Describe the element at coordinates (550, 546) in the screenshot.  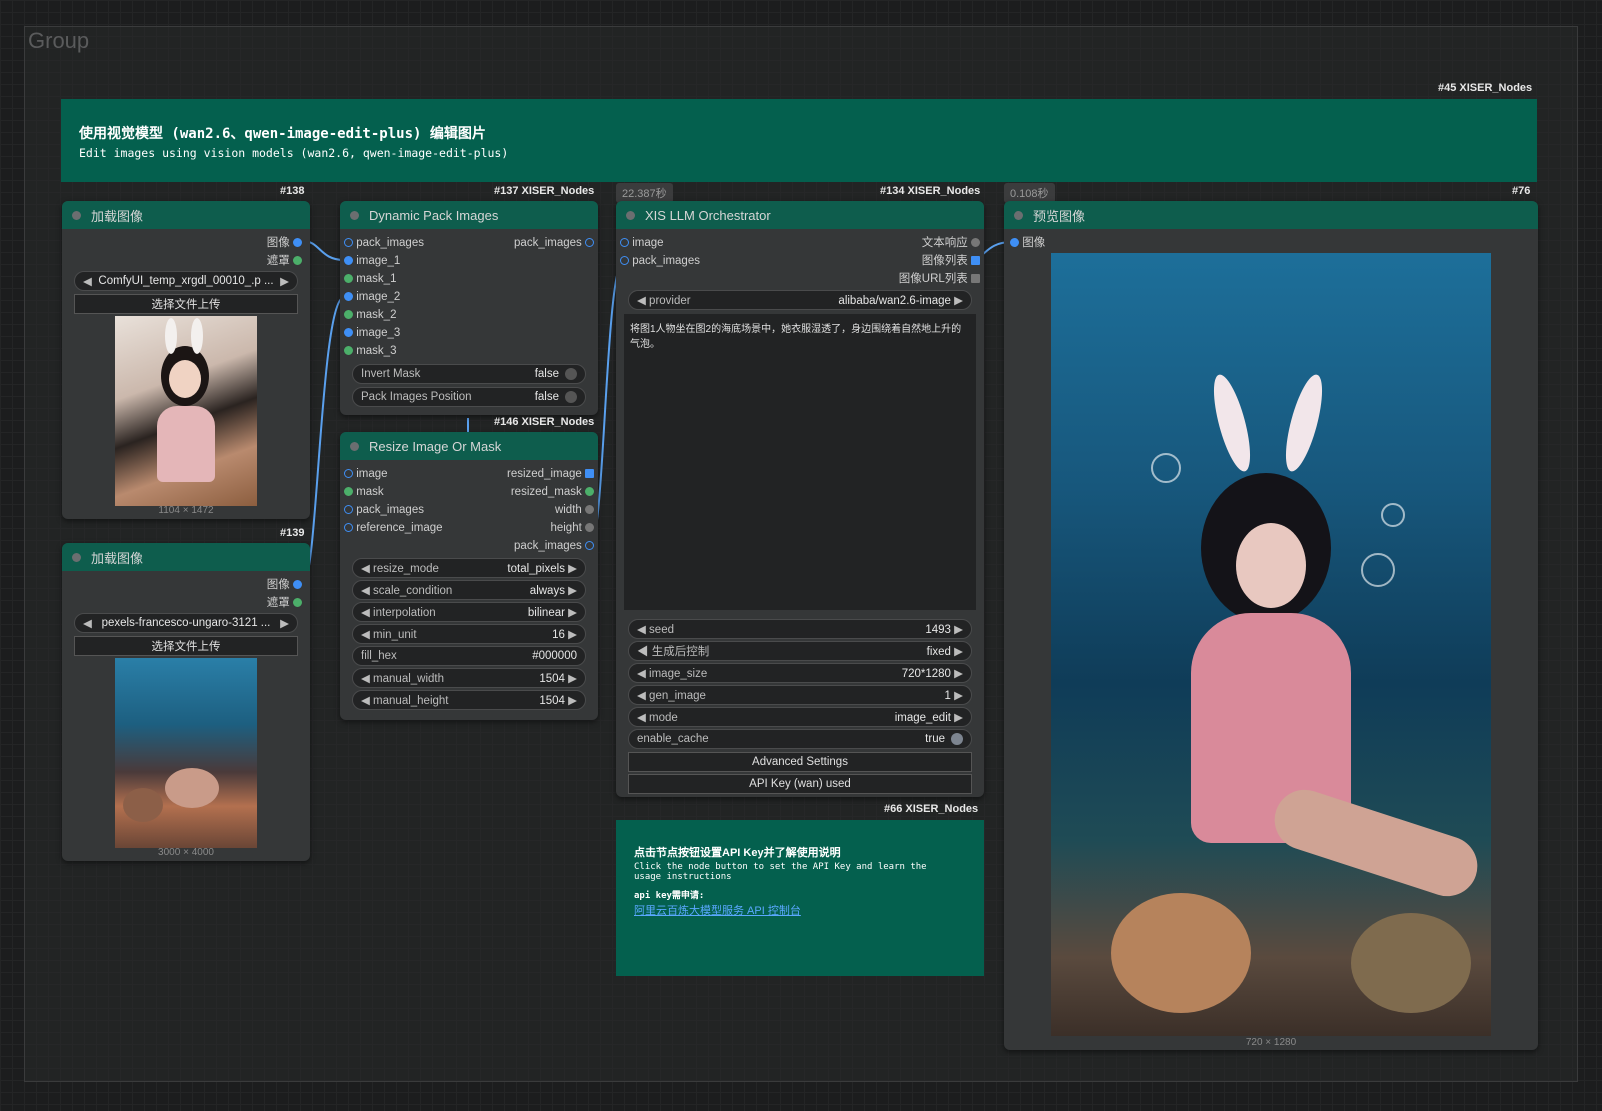
I see `resize-output-pack-images: pack_images` at that location.